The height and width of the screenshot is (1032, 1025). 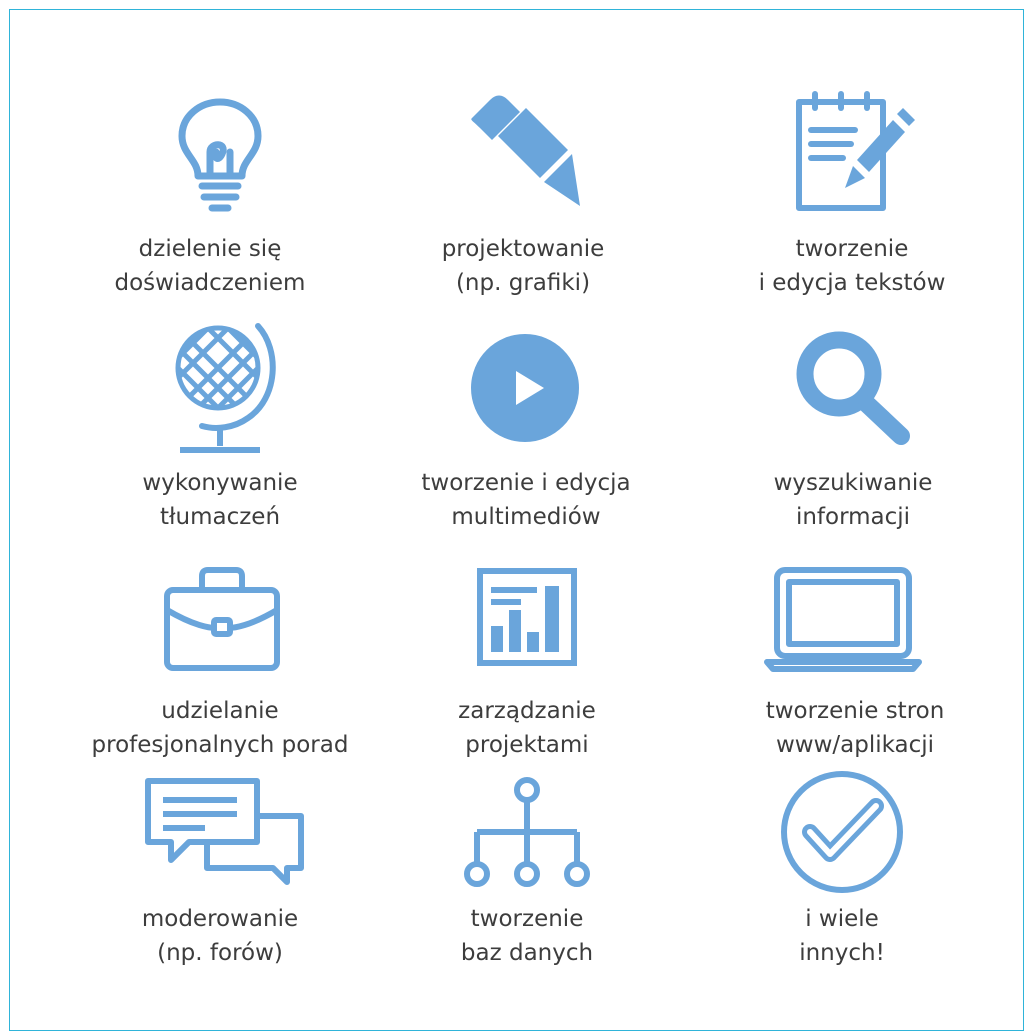 What do you see at coordinates (527, 832) in the screenshot?
I see `network-icon` at bounding box center [527, 832].